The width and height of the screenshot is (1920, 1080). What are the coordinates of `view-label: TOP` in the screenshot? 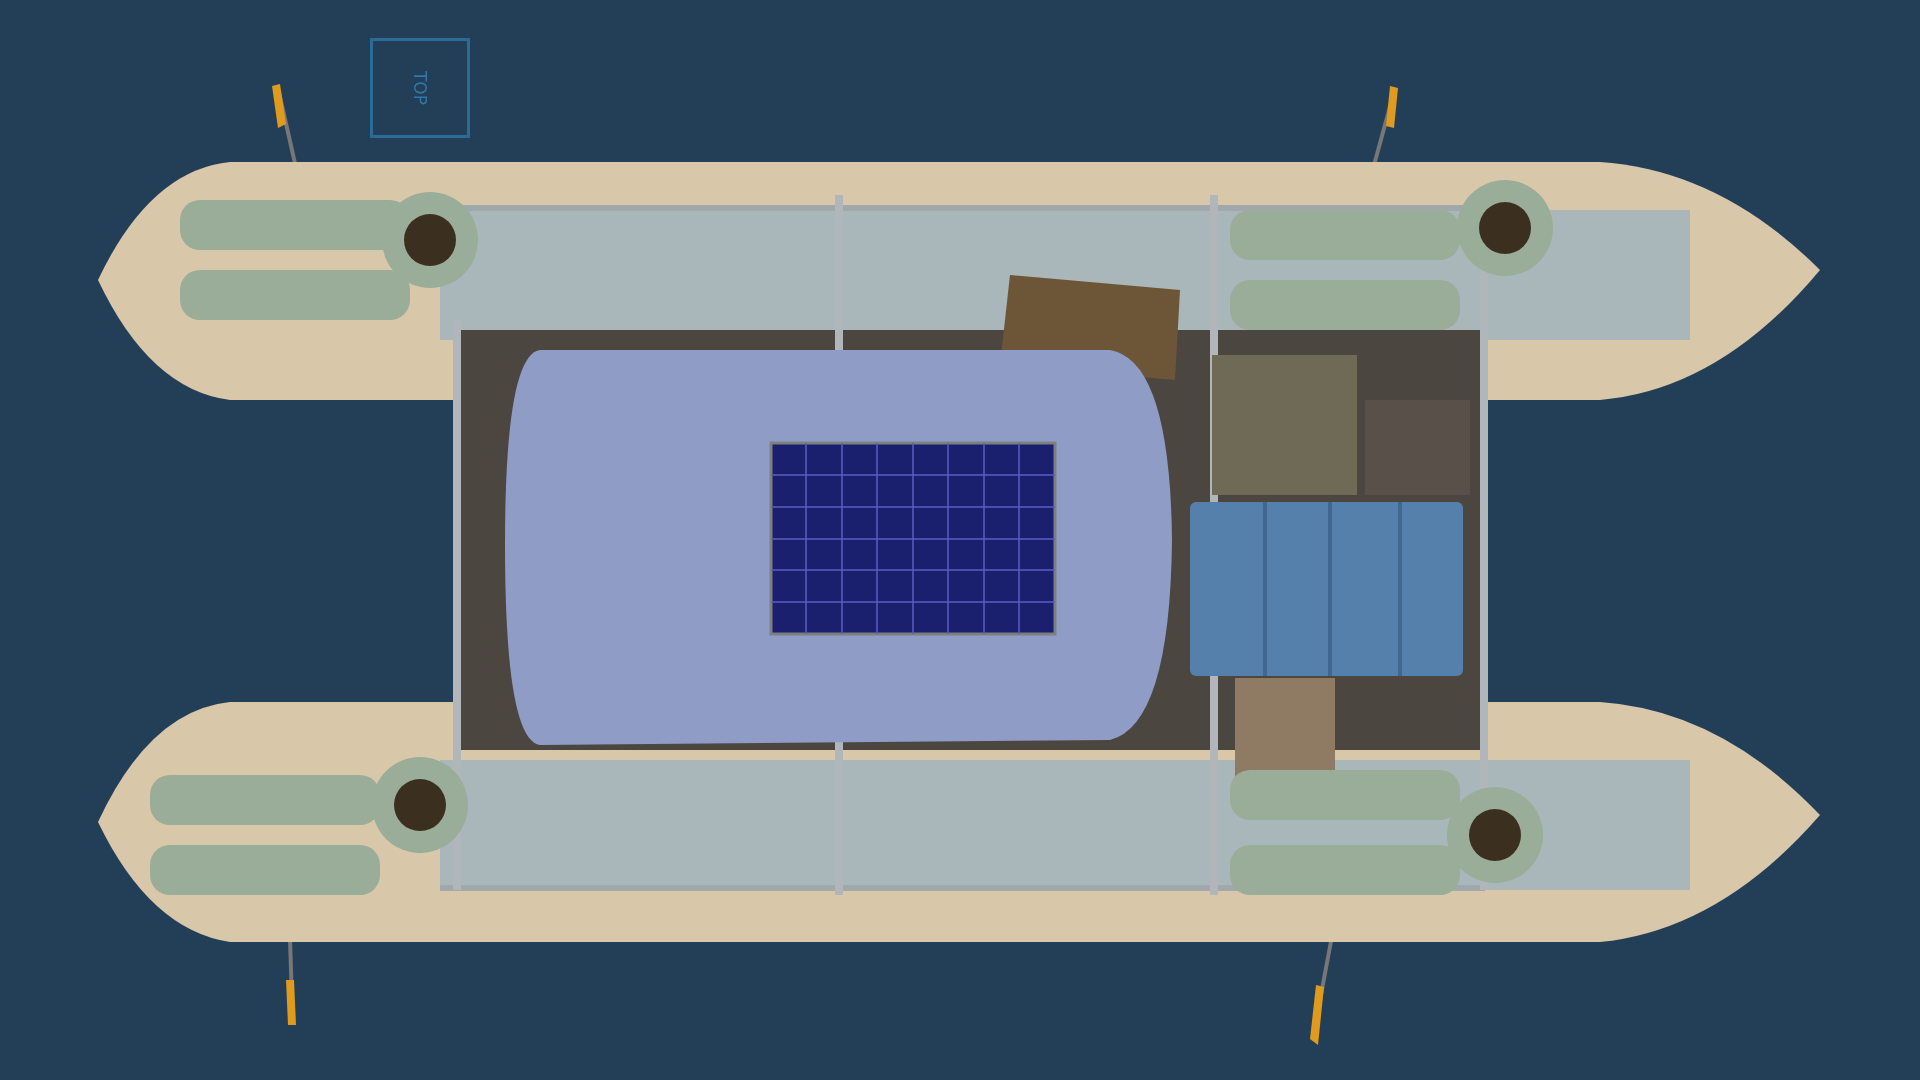 It's located at (420, 88).